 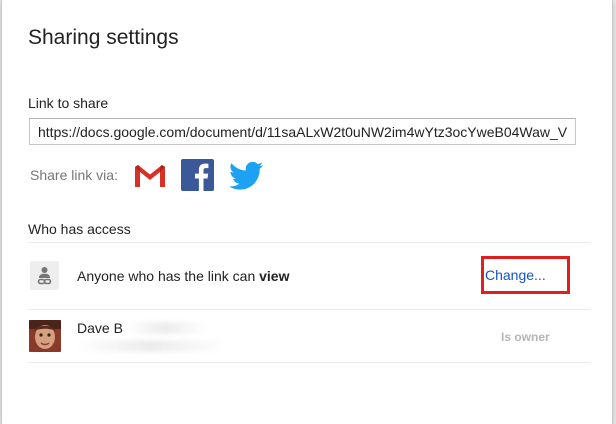 What do you see at coordinates (79, 229) in the screenshot?
I see `who-has-access-label: Who has access` at bounding box center [79, 229].